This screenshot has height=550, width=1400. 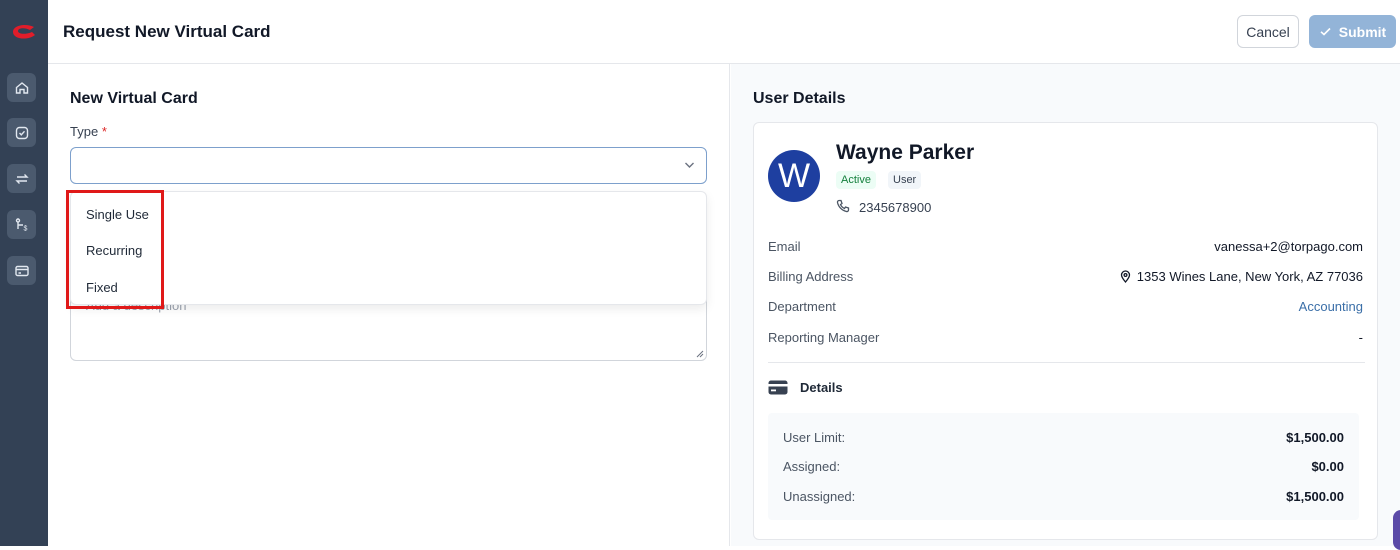 What do you see at coordinates (167, 31) in the screenshot?
I see `page-title: Request New Virtual Card` at bounding box center [167, 31].